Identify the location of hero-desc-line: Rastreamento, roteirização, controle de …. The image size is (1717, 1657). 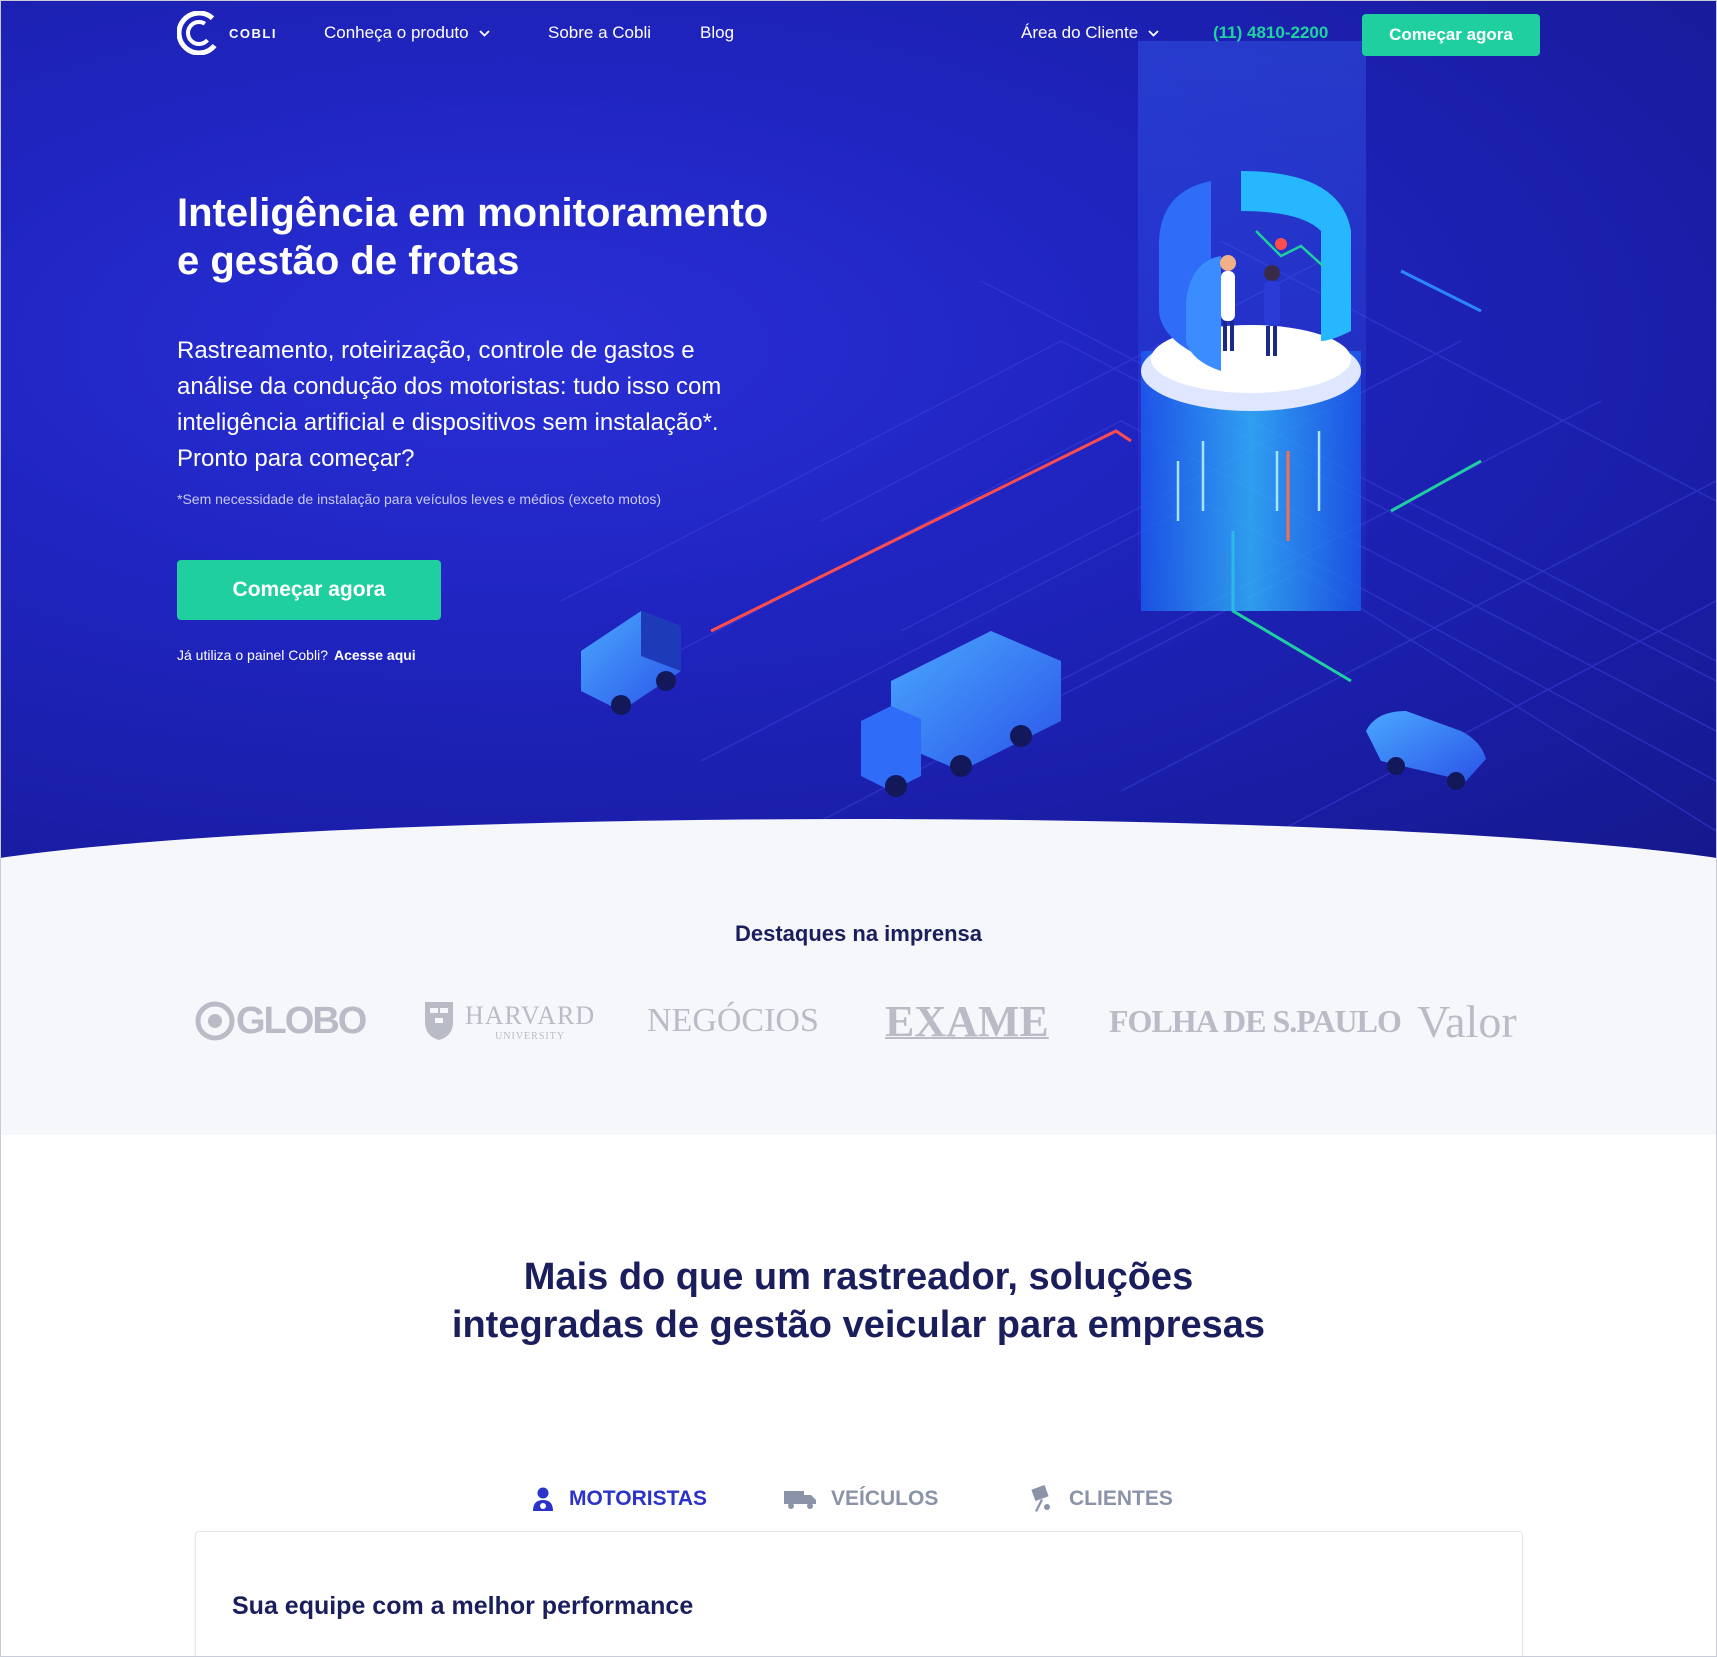
(436, 350).